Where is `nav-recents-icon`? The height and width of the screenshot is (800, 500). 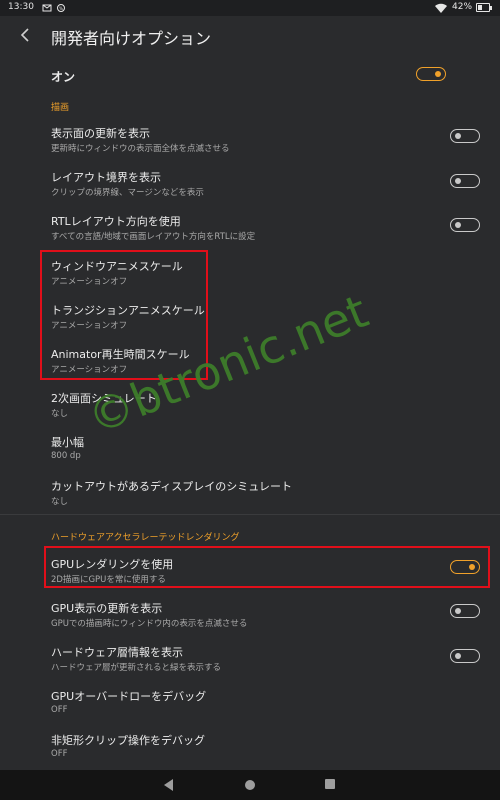
nav-recents-icon is located at coordinates (330, 784).